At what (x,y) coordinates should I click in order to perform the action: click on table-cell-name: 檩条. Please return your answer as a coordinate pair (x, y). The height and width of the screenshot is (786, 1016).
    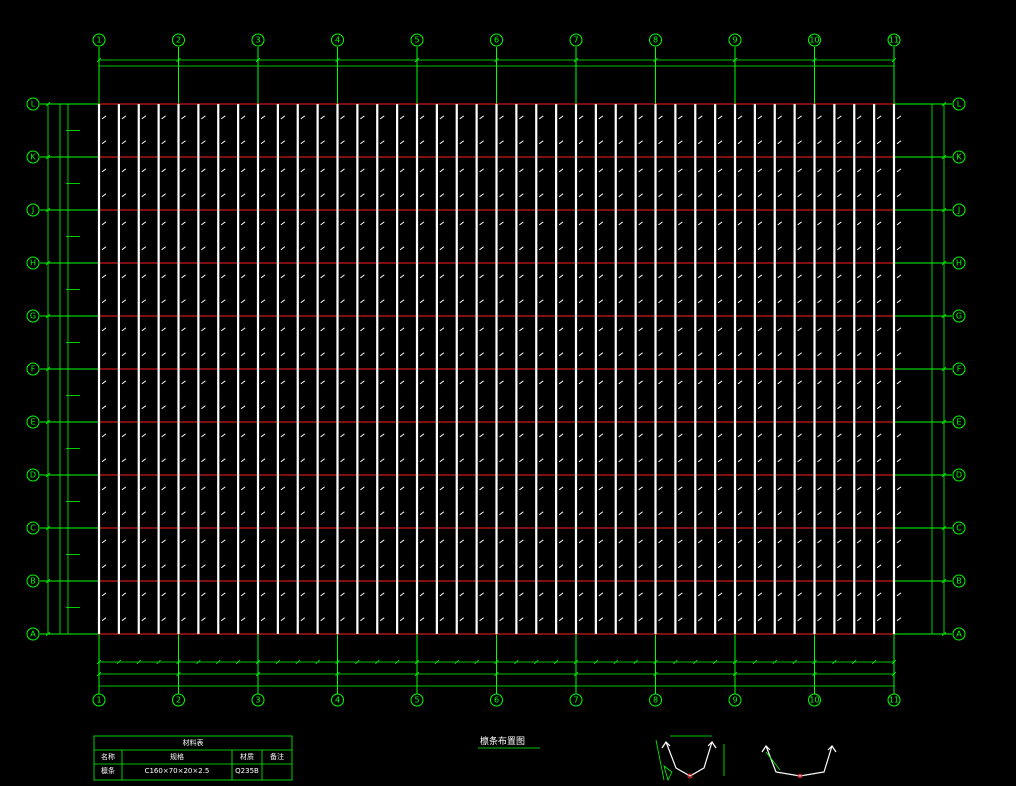
    Looking at the image, I should click on (108, 770).